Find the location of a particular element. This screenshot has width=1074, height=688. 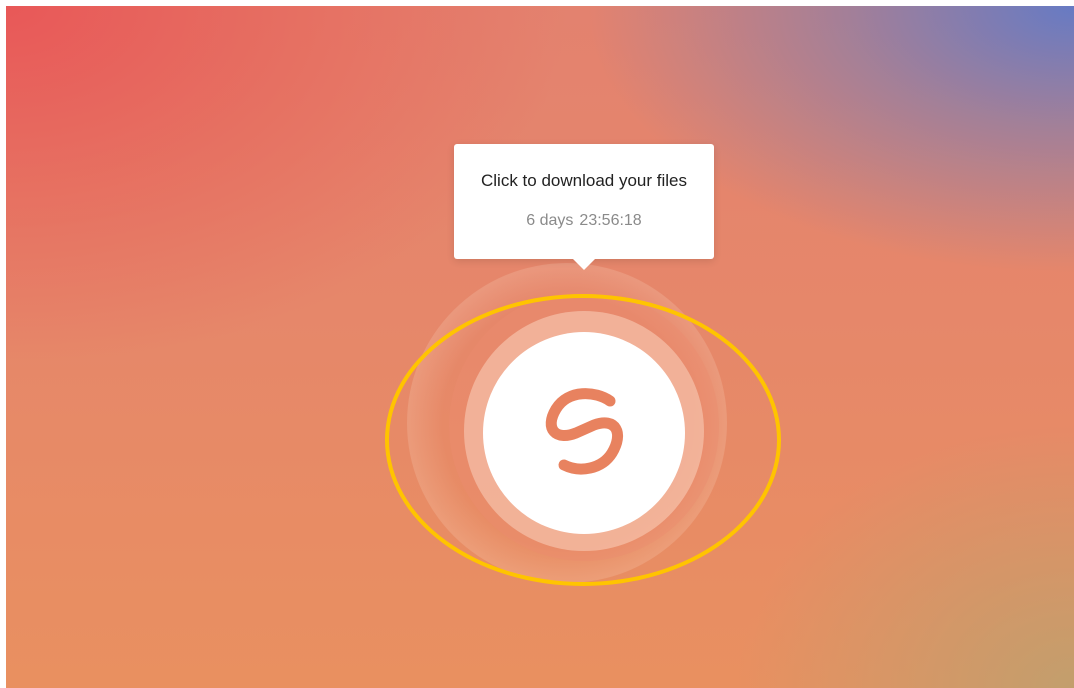

tooltip-title: Click to download your files is located at coordinates (584, 180).